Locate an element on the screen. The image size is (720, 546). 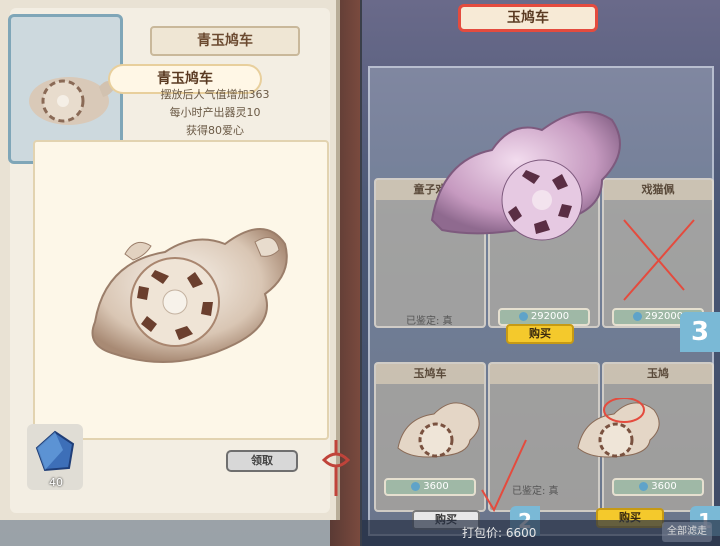
info-love-reward: 获得80爱心 is located at coordinates (215, 130).